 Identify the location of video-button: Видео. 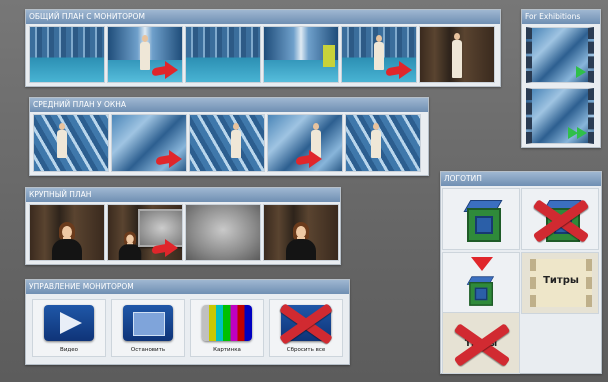
(69, 328).